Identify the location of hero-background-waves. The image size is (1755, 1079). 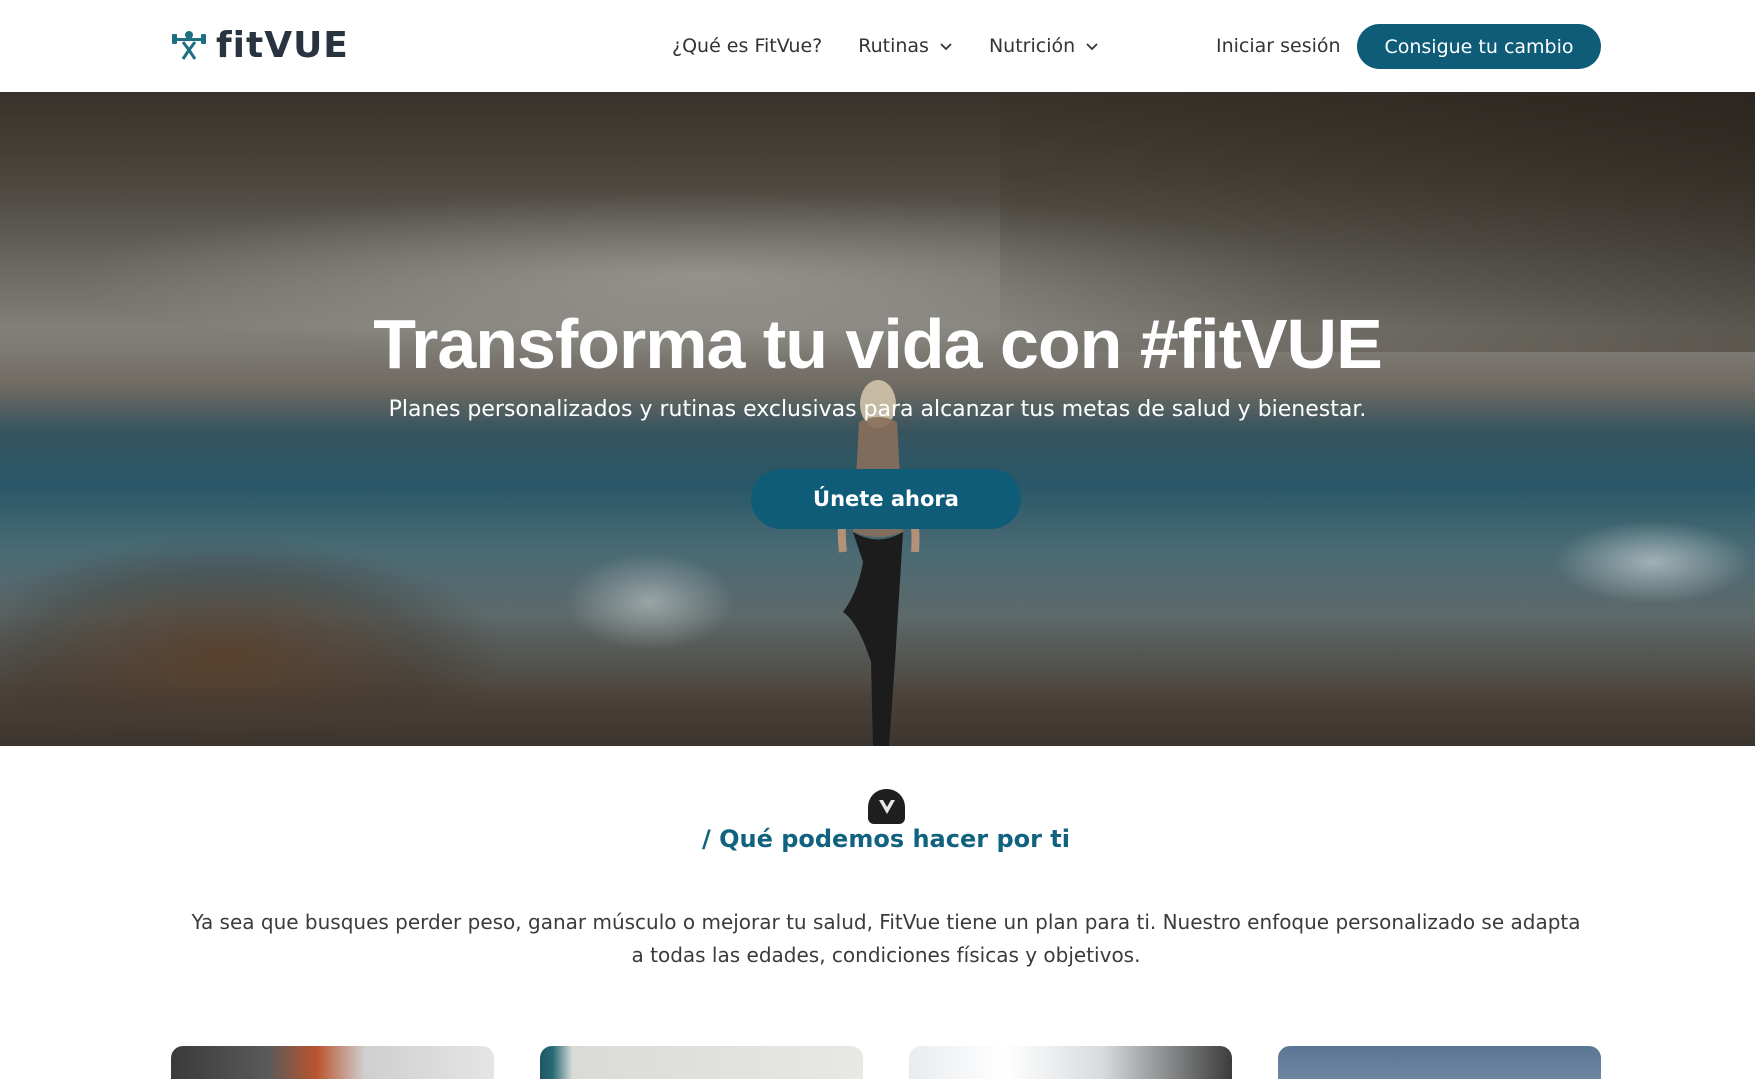
(1627, 562).